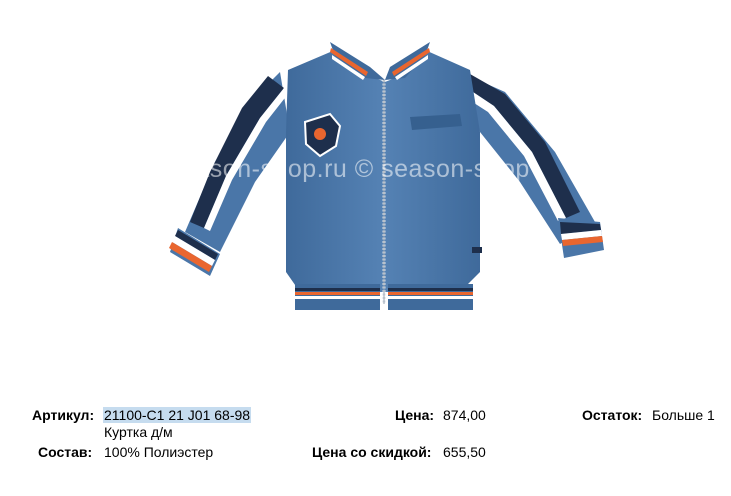 The width and height of the screenshot is (731, 496). What do you see at coordinates (159, 452) in the screenshot?
I see `composition-value: 100% Полиэстер` at bounding box center [159, 452].